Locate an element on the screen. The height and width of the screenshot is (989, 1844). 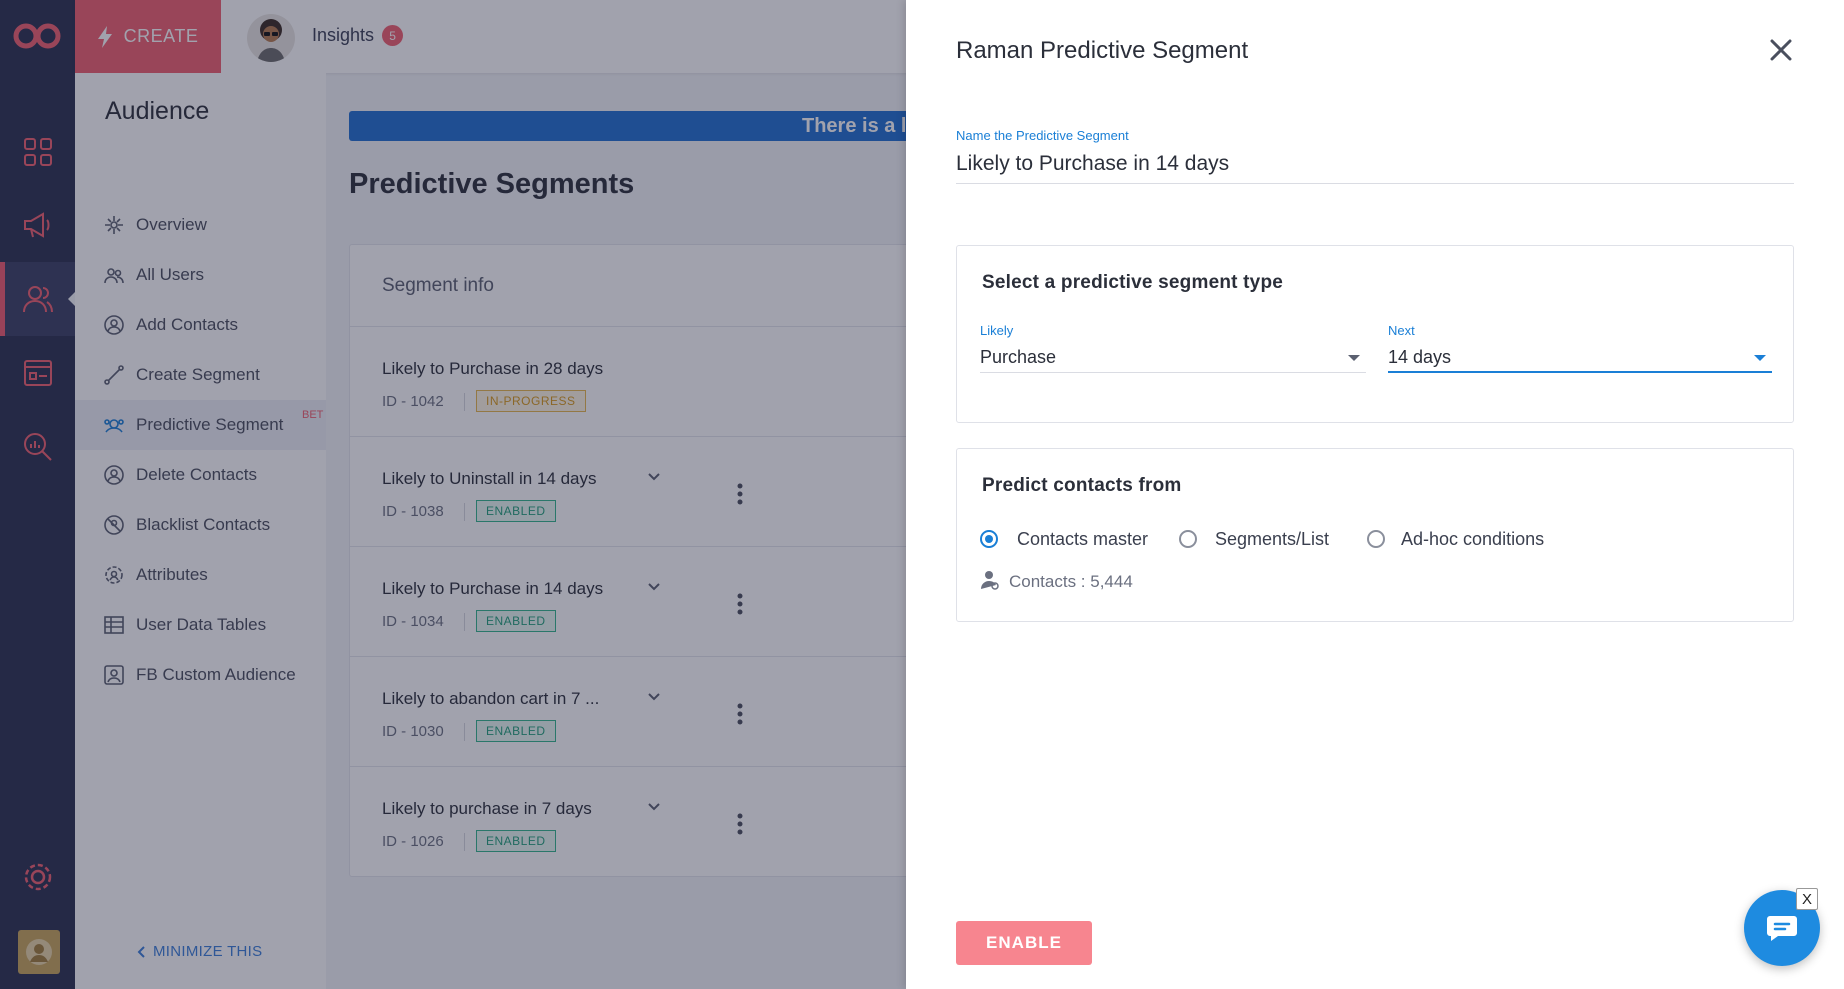
likely-value: Purchase is located at coordinates (1018, 357).